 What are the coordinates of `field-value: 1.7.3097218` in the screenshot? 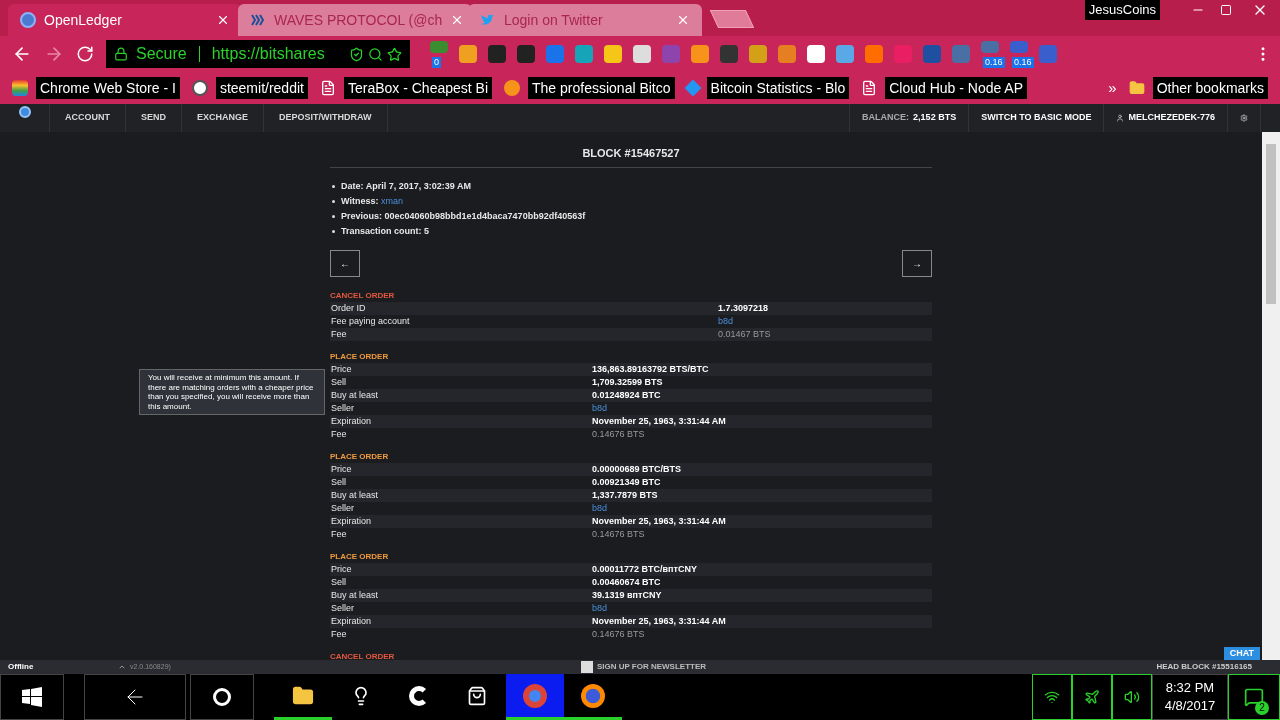 It's located at (744, 308).